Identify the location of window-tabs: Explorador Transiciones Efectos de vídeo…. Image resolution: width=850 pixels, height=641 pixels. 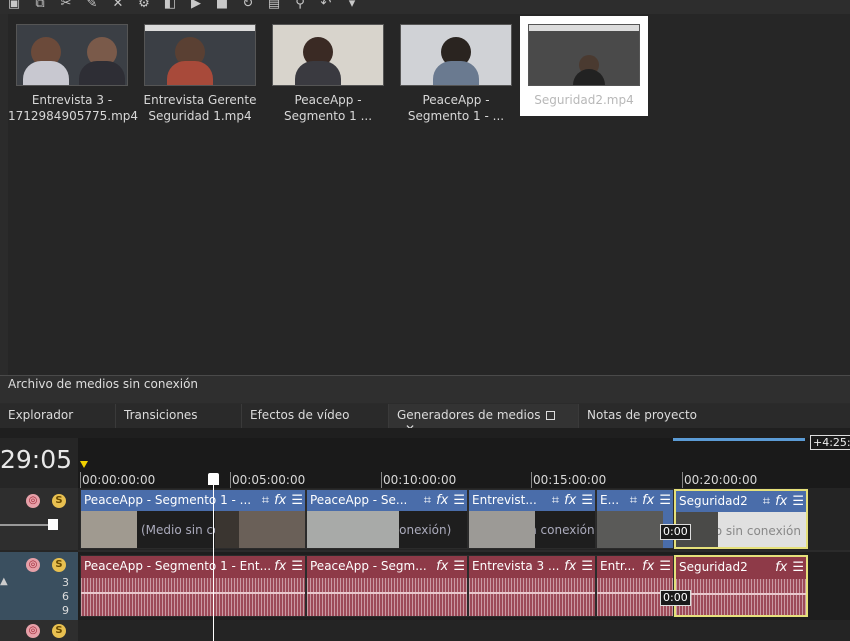
(425, 420).